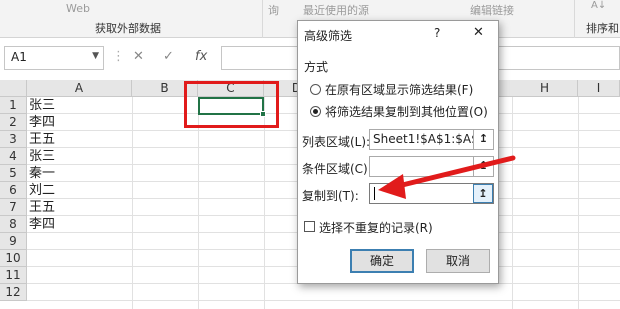  Describe the element at coordinates (376, 227) in the screenshot. I see `unique-records-label: 选择不重复的记录(R)` at that location.